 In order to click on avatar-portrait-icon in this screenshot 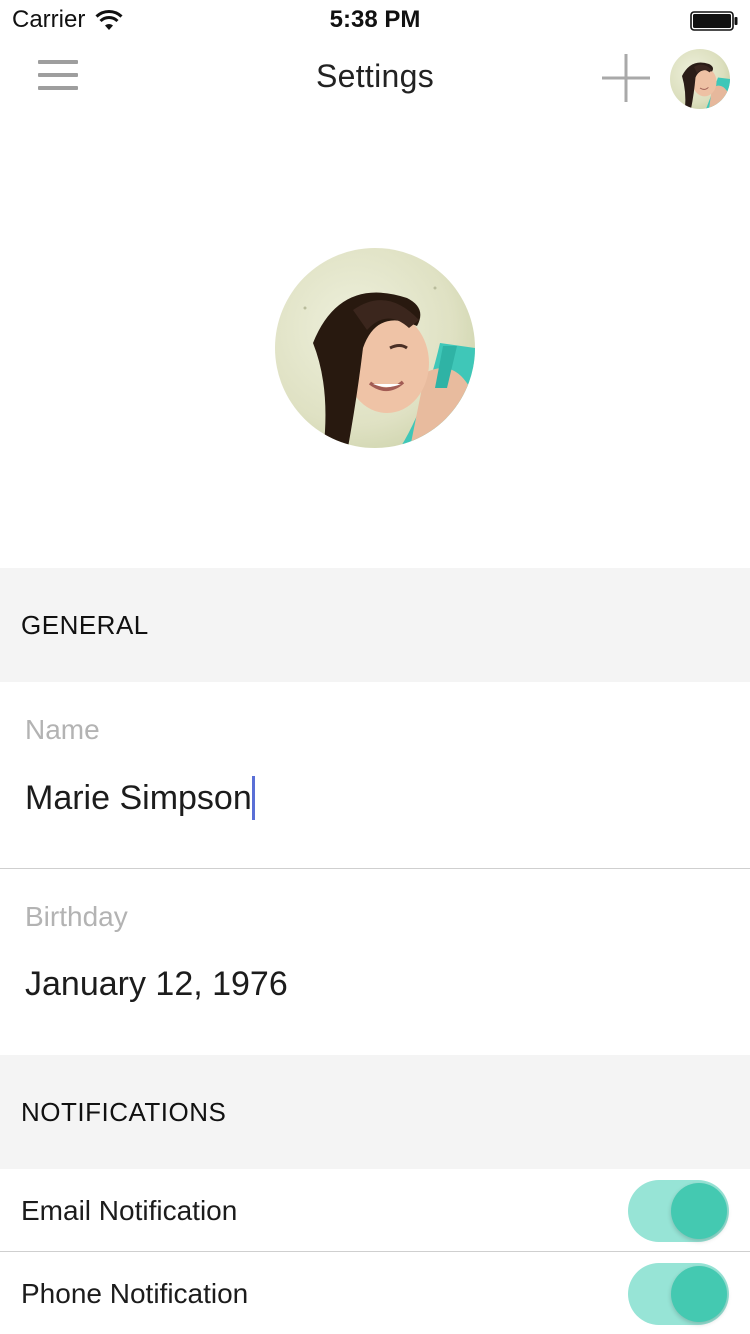, I will do `click(700, 79)`.